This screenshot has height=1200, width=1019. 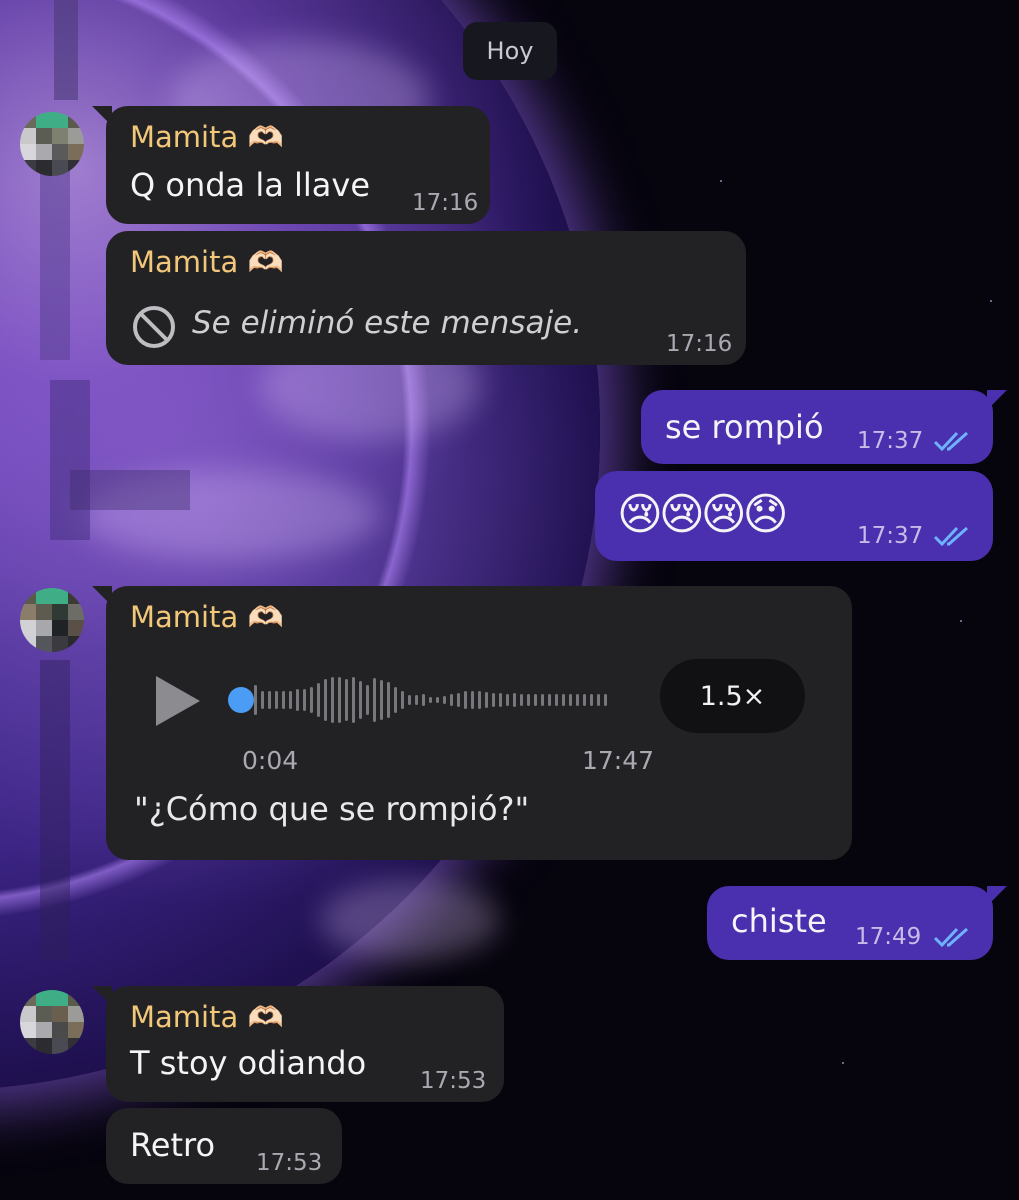 I want to click on message-time: 17:47, so click(x=618, y=760).